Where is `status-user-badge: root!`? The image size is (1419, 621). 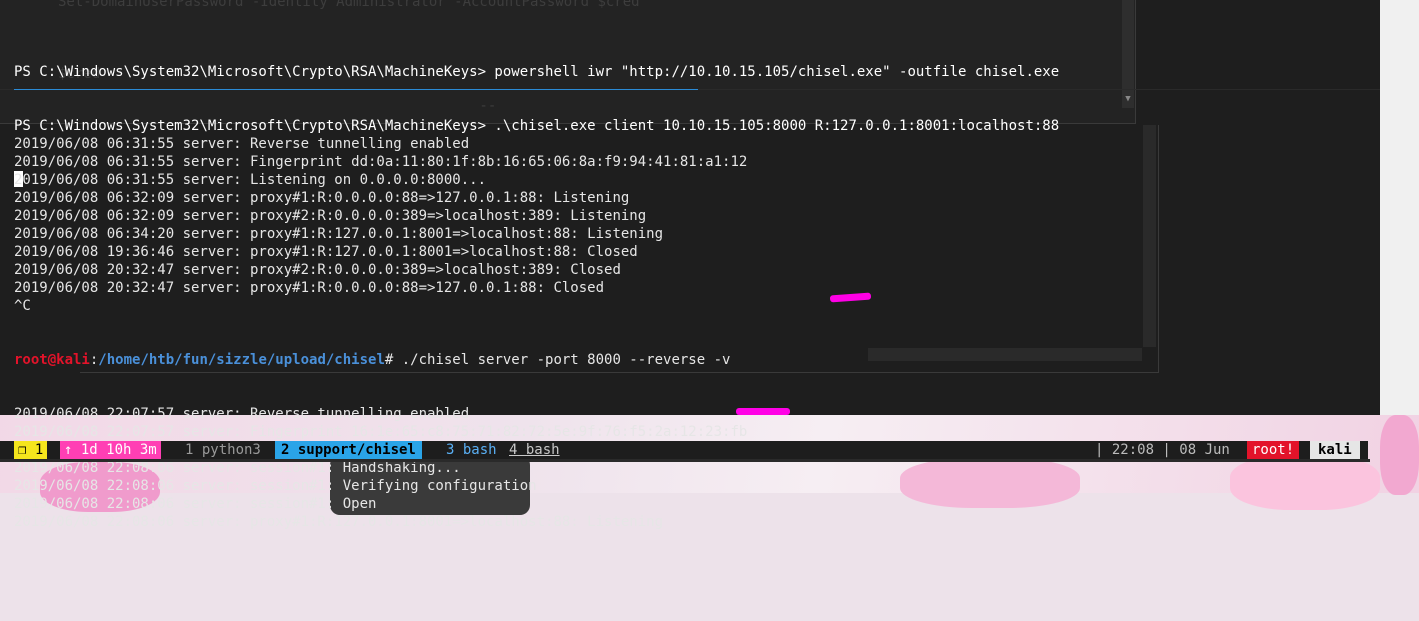
status-user-badge: root! is located at coordinates (1273, 450).